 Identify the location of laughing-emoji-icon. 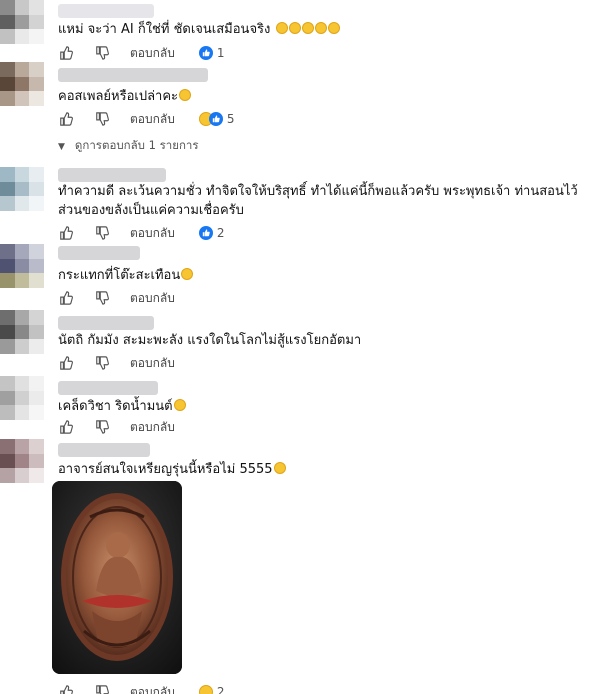
(179, 405).